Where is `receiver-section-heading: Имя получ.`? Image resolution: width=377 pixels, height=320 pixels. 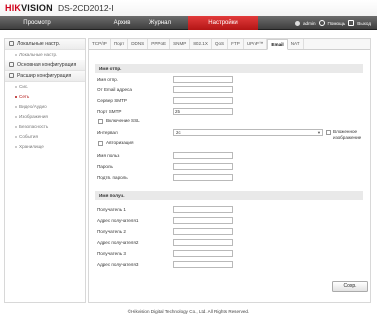 receiver-section-heading: Имя получ. is located at coordinates (229, 195).